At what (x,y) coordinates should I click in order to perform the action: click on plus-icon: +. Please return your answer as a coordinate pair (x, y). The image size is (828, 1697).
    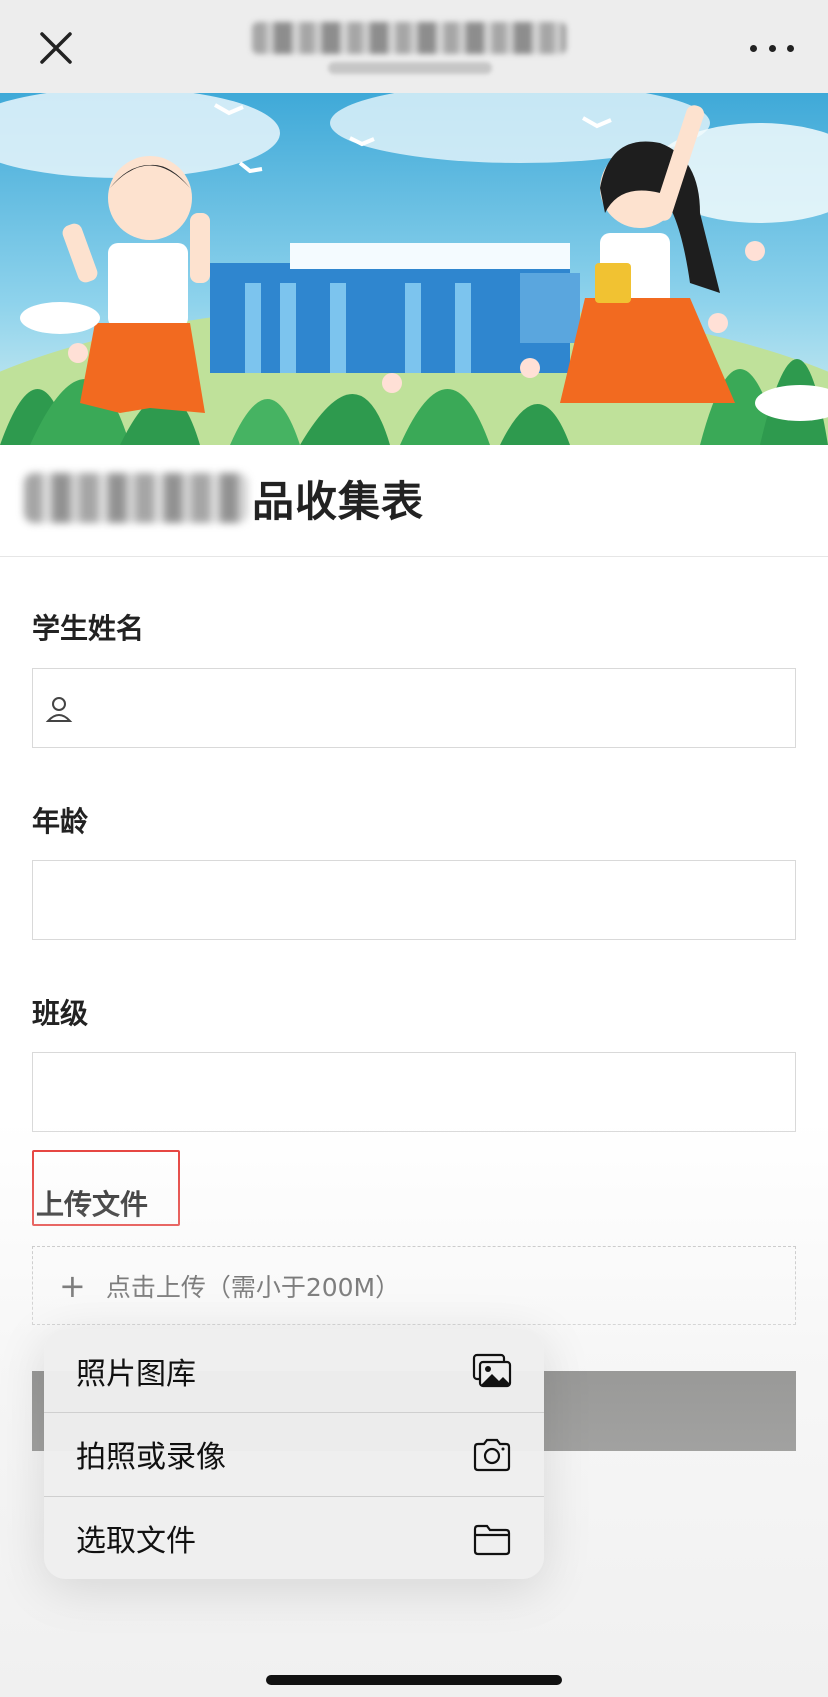
    Looking at the image, I should click on (72, 1285).